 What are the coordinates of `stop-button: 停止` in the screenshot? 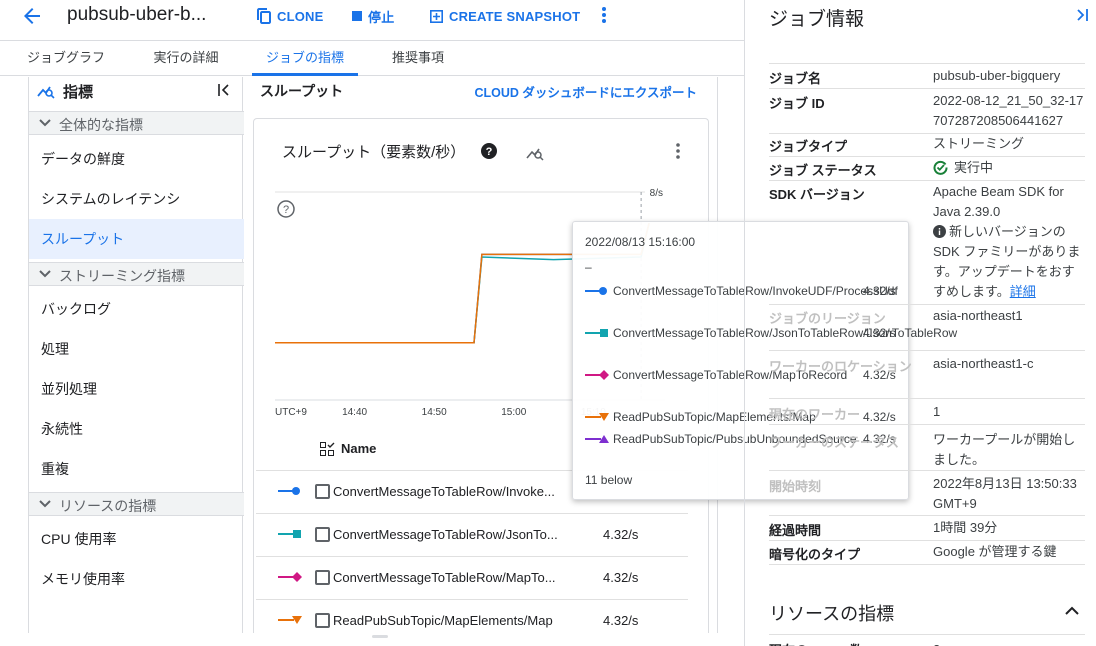 It's located at (373, 16).